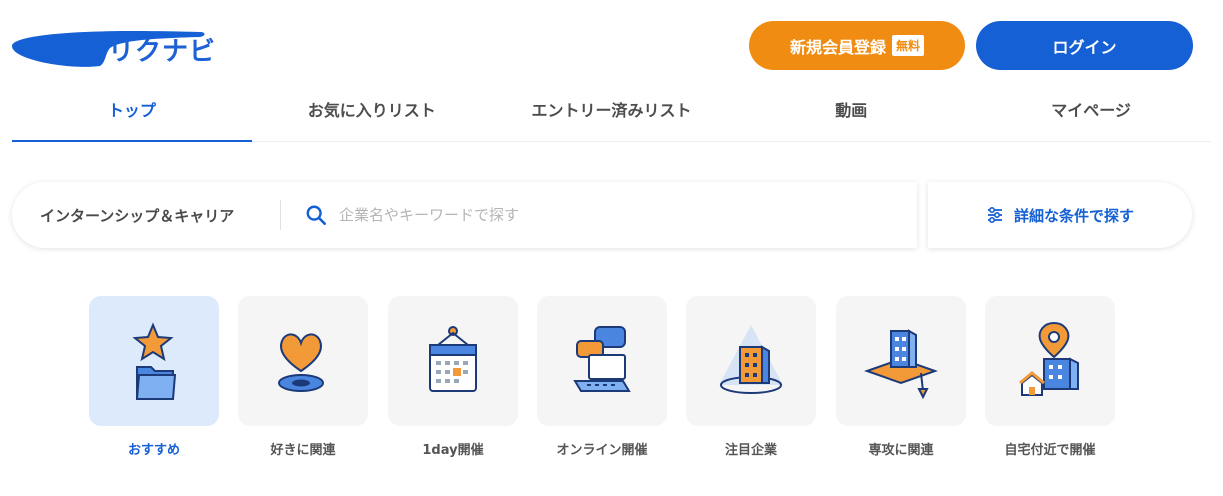 This screenshot has width=1223, height=496. Describe the element at coordinates (901, 450) in the screenshot. I see `category-label: 専攻に関連` at that location.